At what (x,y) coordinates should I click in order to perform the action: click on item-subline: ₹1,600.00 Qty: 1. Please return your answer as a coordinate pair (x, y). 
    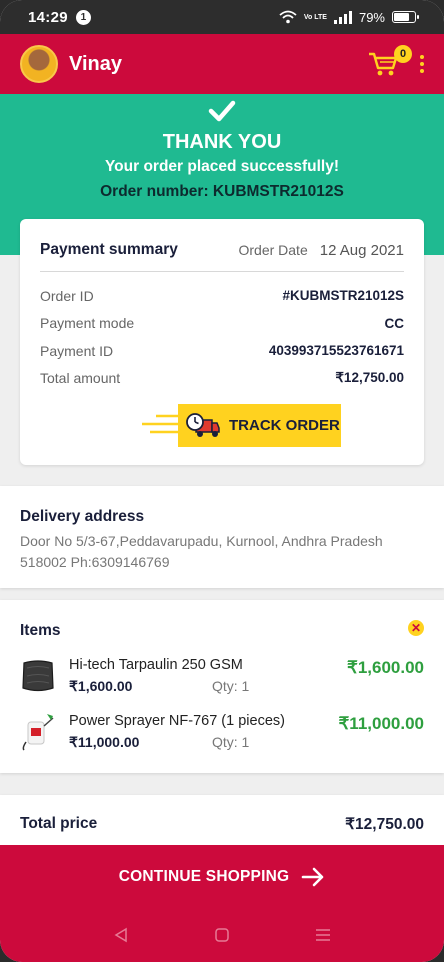
    Looking at the image, I should click on (208, 686).